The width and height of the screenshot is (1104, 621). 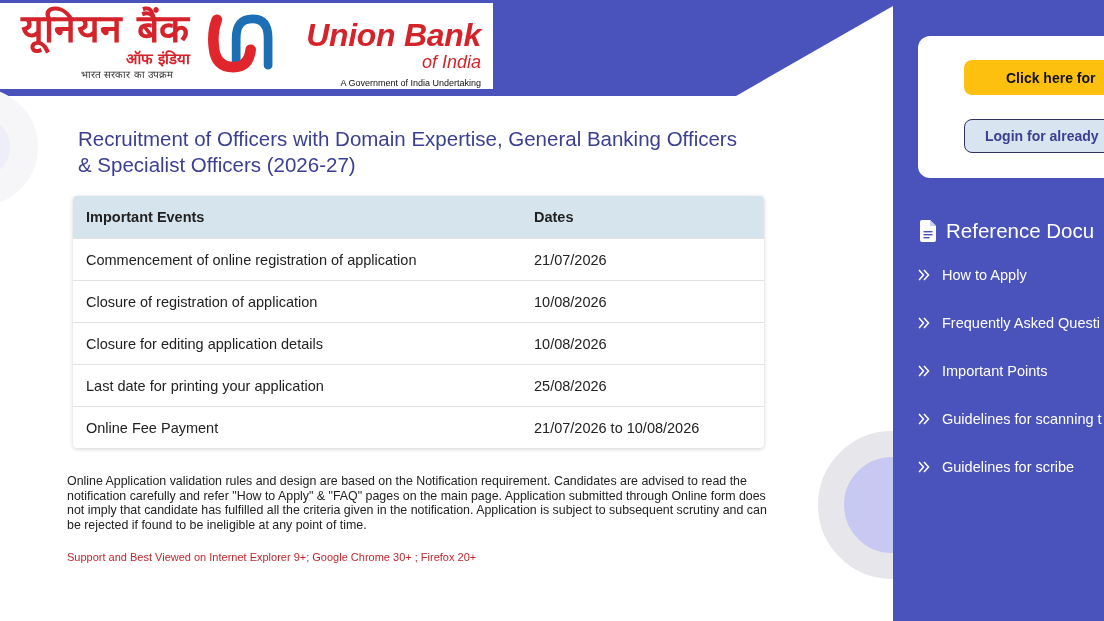 I want to click on logo-hindi-tagline: भारत सरकार का उपक्रम, so click(x=127, y=75).